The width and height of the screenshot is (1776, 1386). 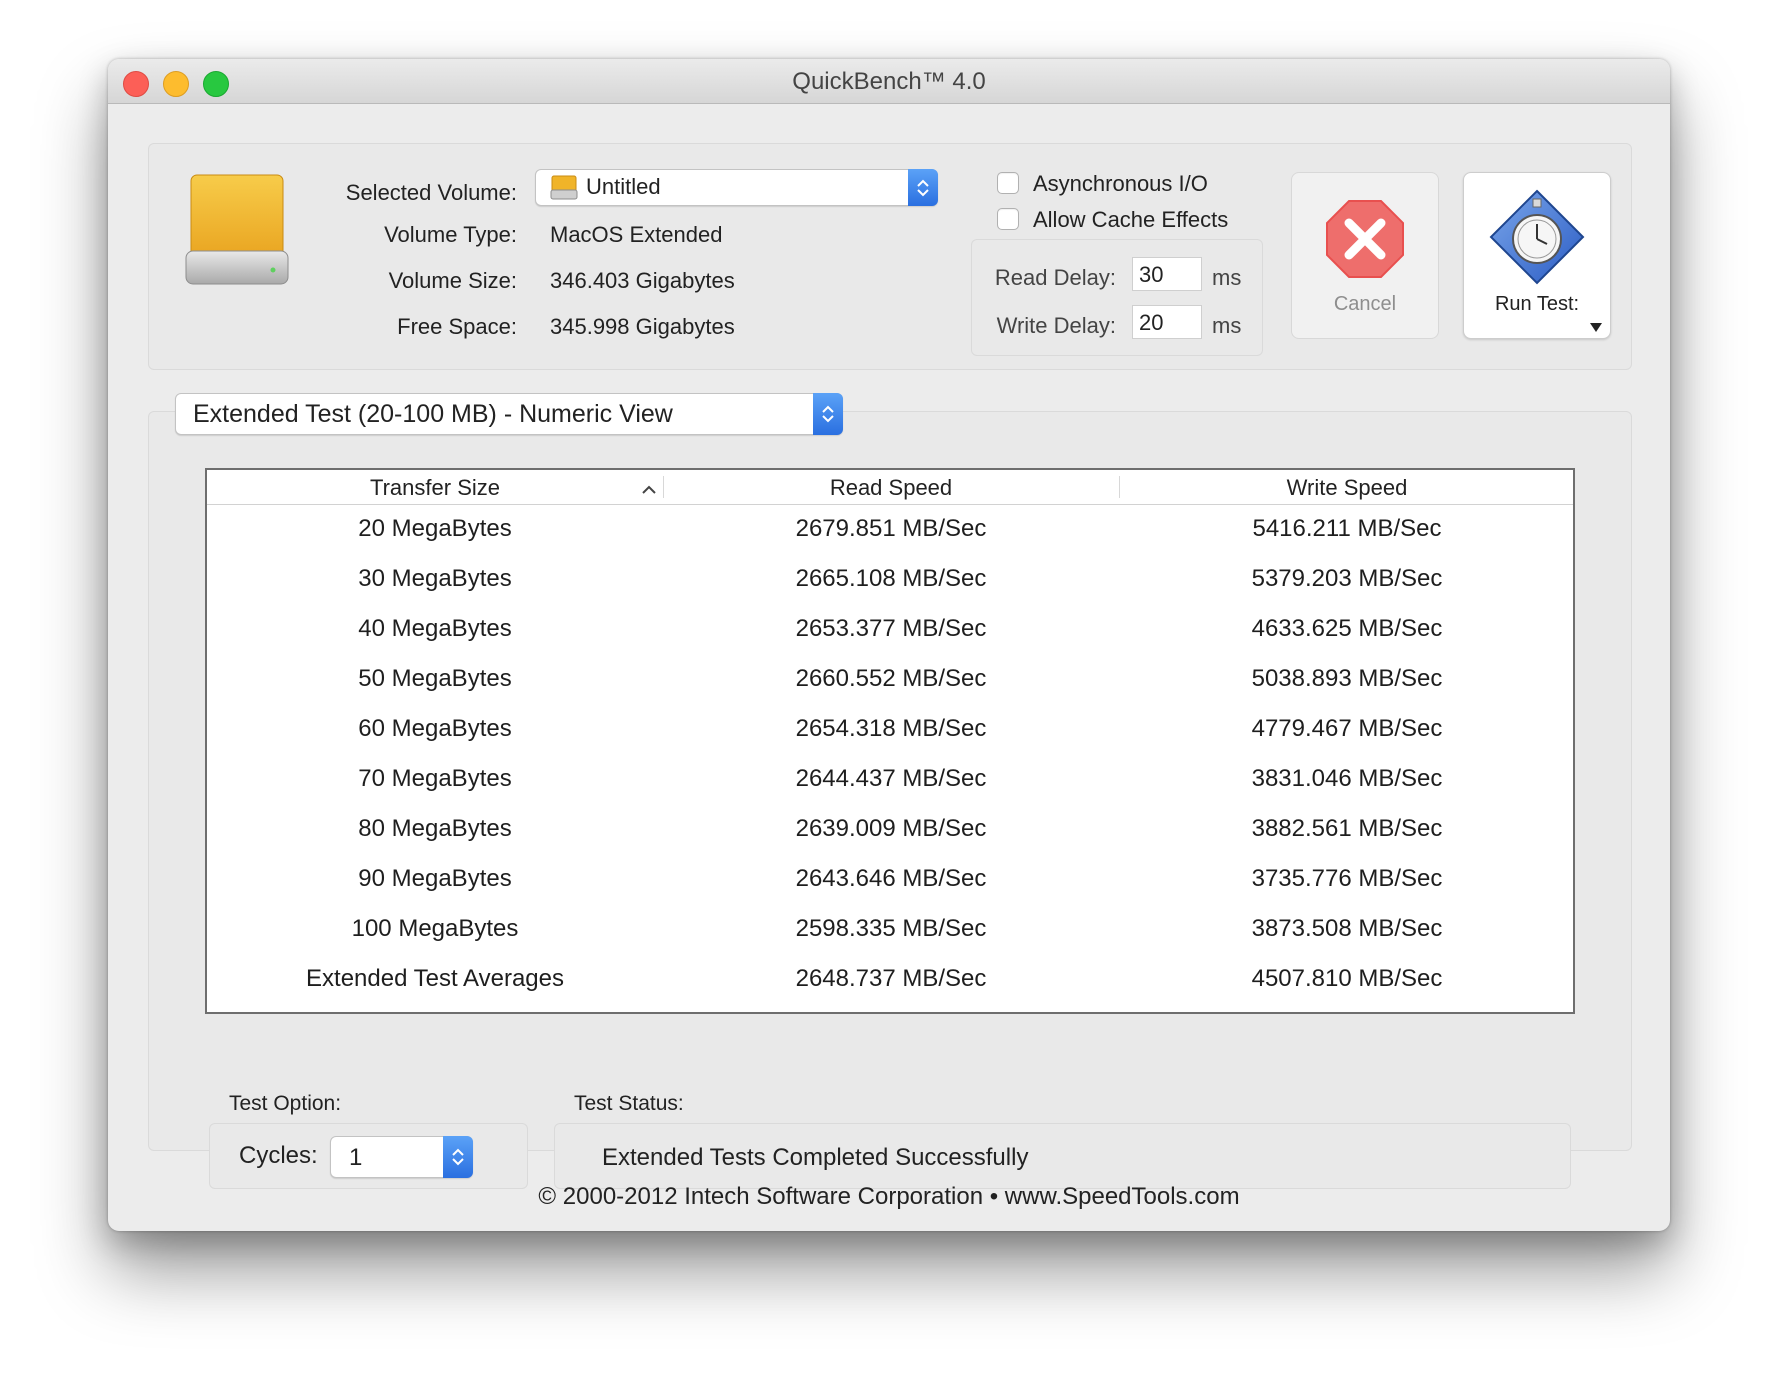 I want to click on write-delay-field: 20, so click(x=1167, y=322).